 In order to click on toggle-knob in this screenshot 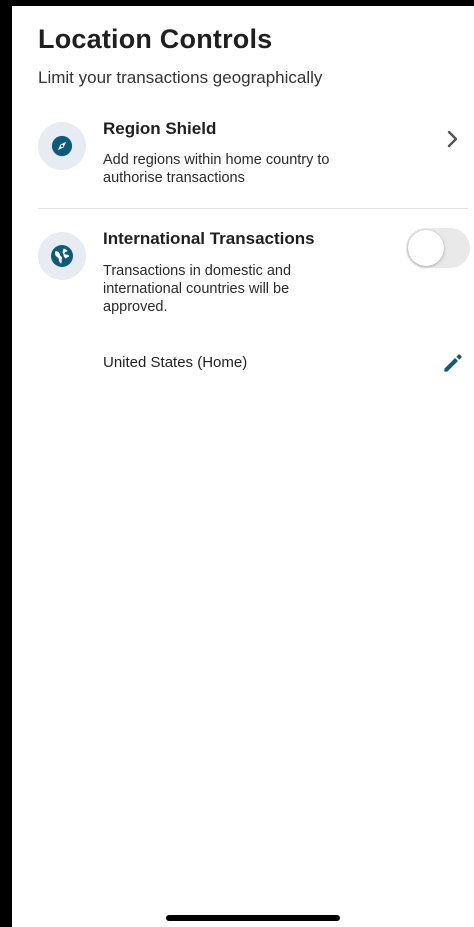, I will do `click(426, 248)`.